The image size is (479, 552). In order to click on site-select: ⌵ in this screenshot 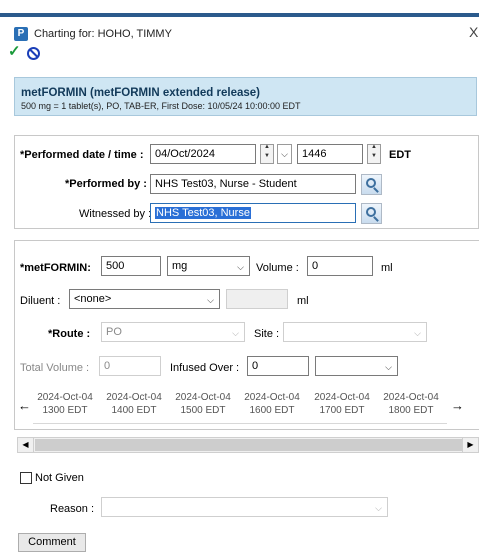, I will do `click(355, 332)`.